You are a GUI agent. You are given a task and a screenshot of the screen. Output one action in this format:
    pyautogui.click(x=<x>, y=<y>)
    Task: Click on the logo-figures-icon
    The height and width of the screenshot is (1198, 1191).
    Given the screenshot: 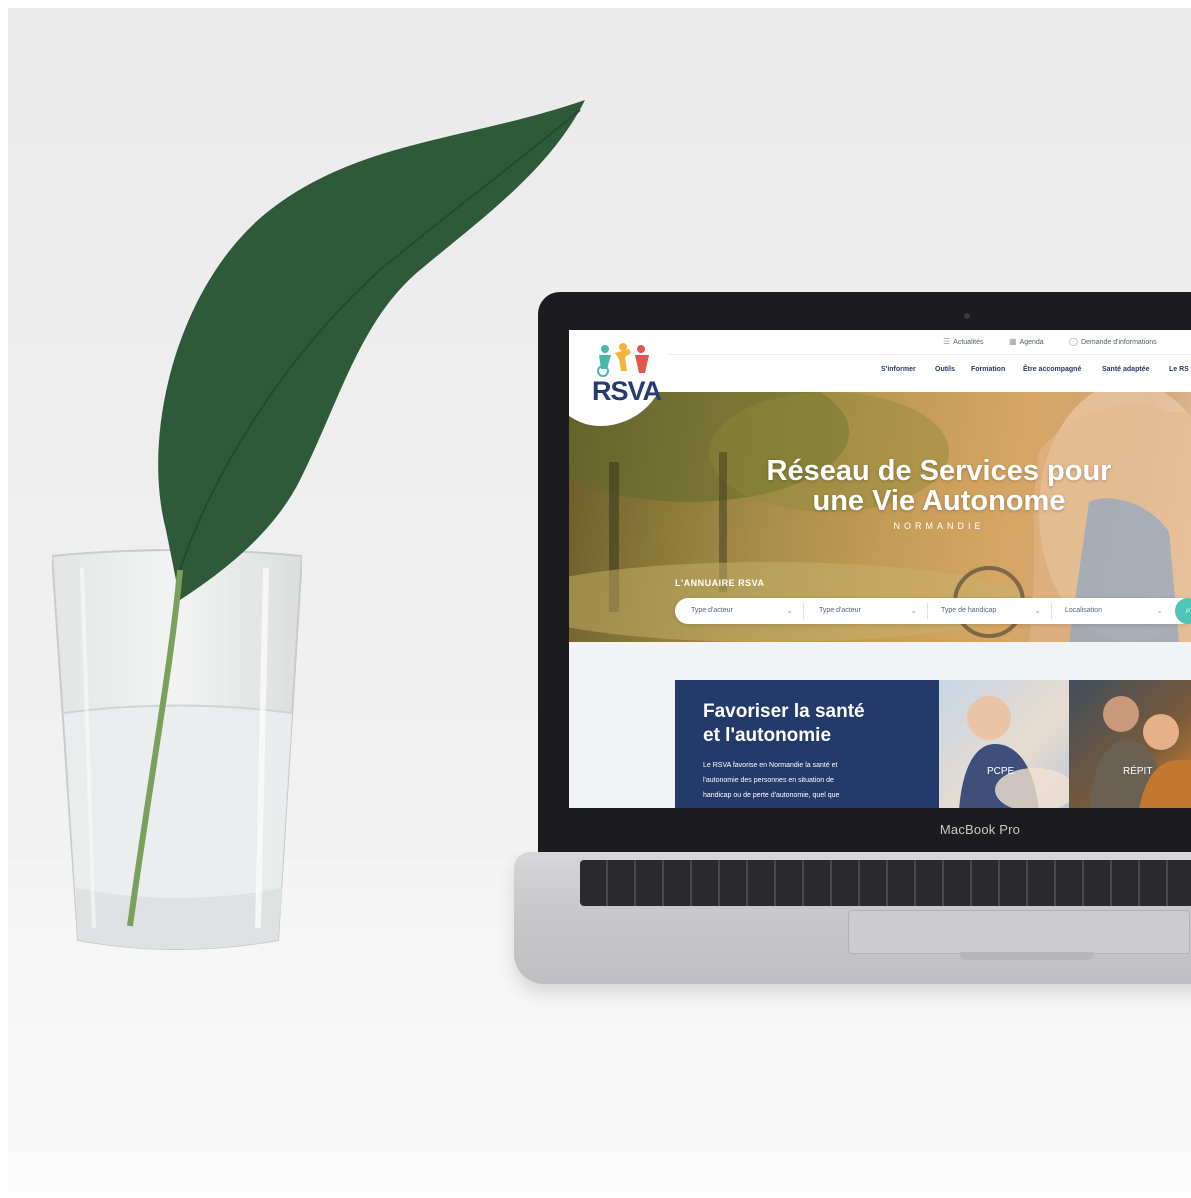 What is the action you would take?
    pyautogui.click(x=623, y=360)
    